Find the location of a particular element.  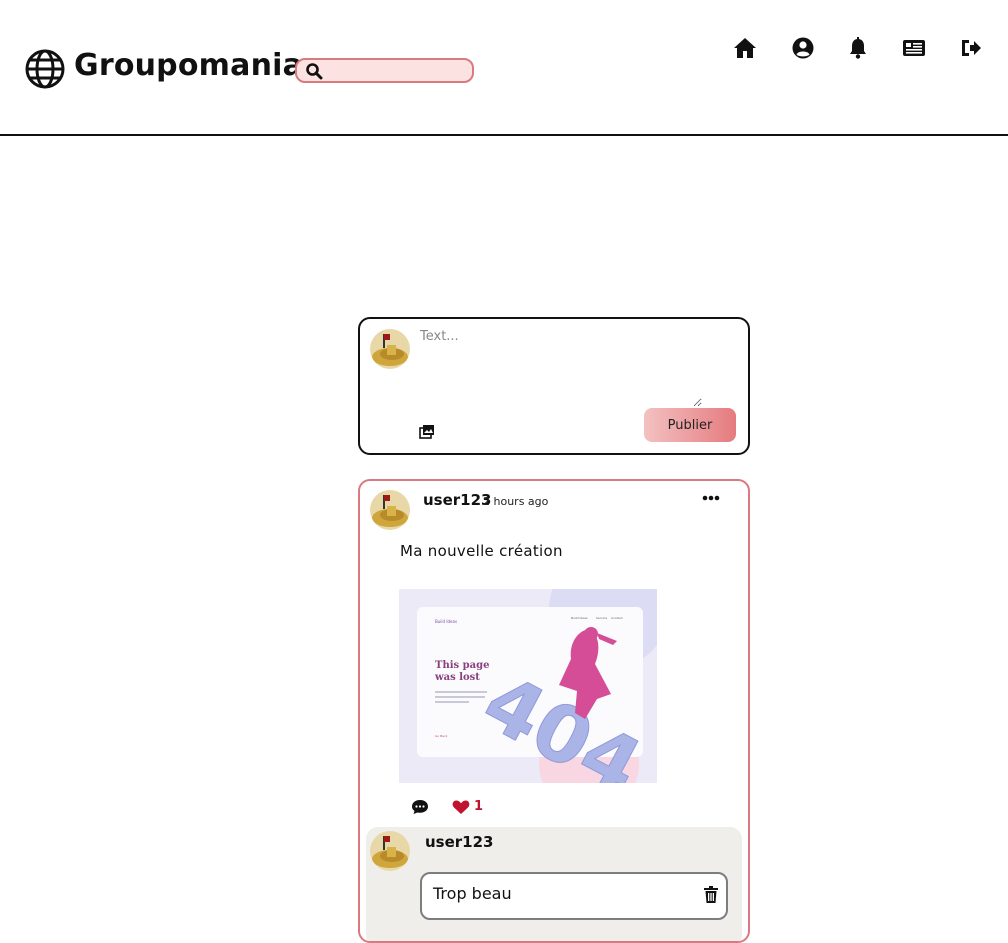

user-circle-icon is located at coordinates (803, 48).